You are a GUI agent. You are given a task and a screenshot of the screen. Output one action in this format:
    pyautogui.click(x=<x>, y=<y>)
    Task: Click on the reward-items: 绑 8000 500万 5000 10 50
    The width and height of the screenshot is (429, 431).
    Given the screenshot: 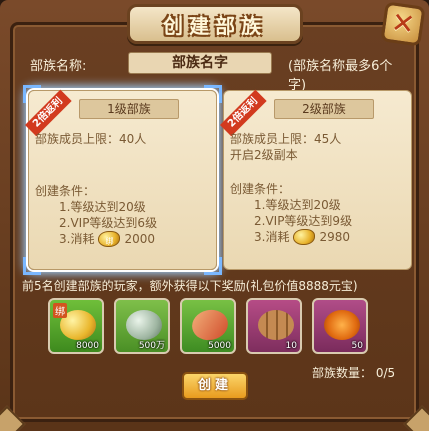 What is the action you would take?
    pyautogui.click(x=213, y=326)
    